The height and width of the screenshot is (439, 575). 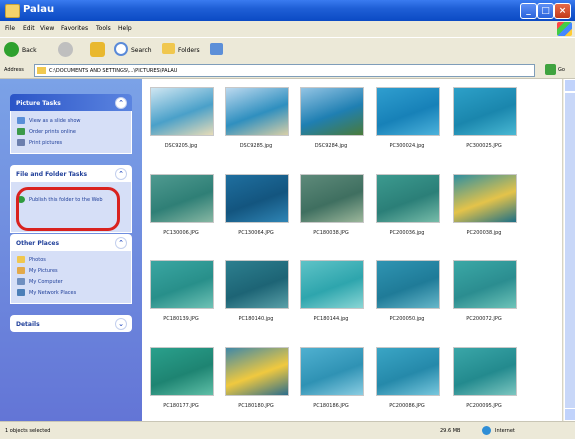 I want to click on thumbnail-filename: DSC9285.jpg, so click(x=256, y=146).